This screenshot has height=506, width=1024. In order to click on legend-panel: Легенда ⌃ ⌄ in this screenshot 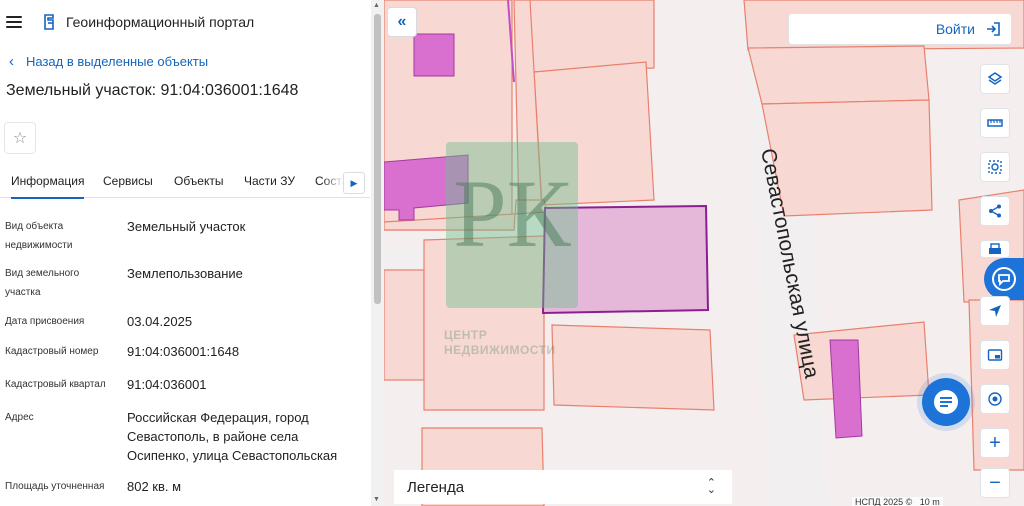, I will do `click(563, 487)`.